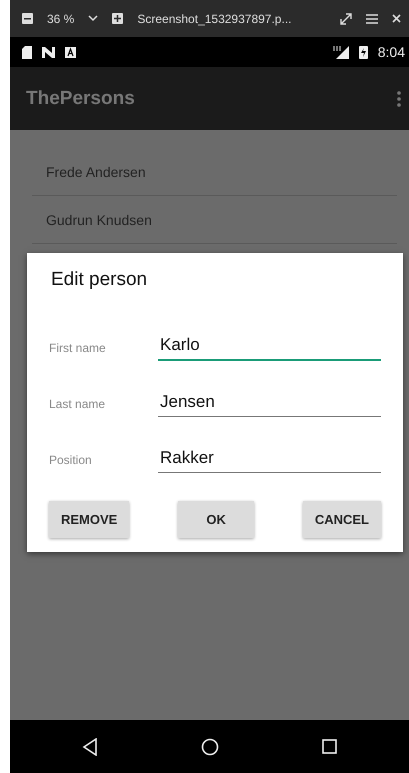  Describe the element at coordinates (372, 19) in the screenshot. I see `menu-icon` at that location.